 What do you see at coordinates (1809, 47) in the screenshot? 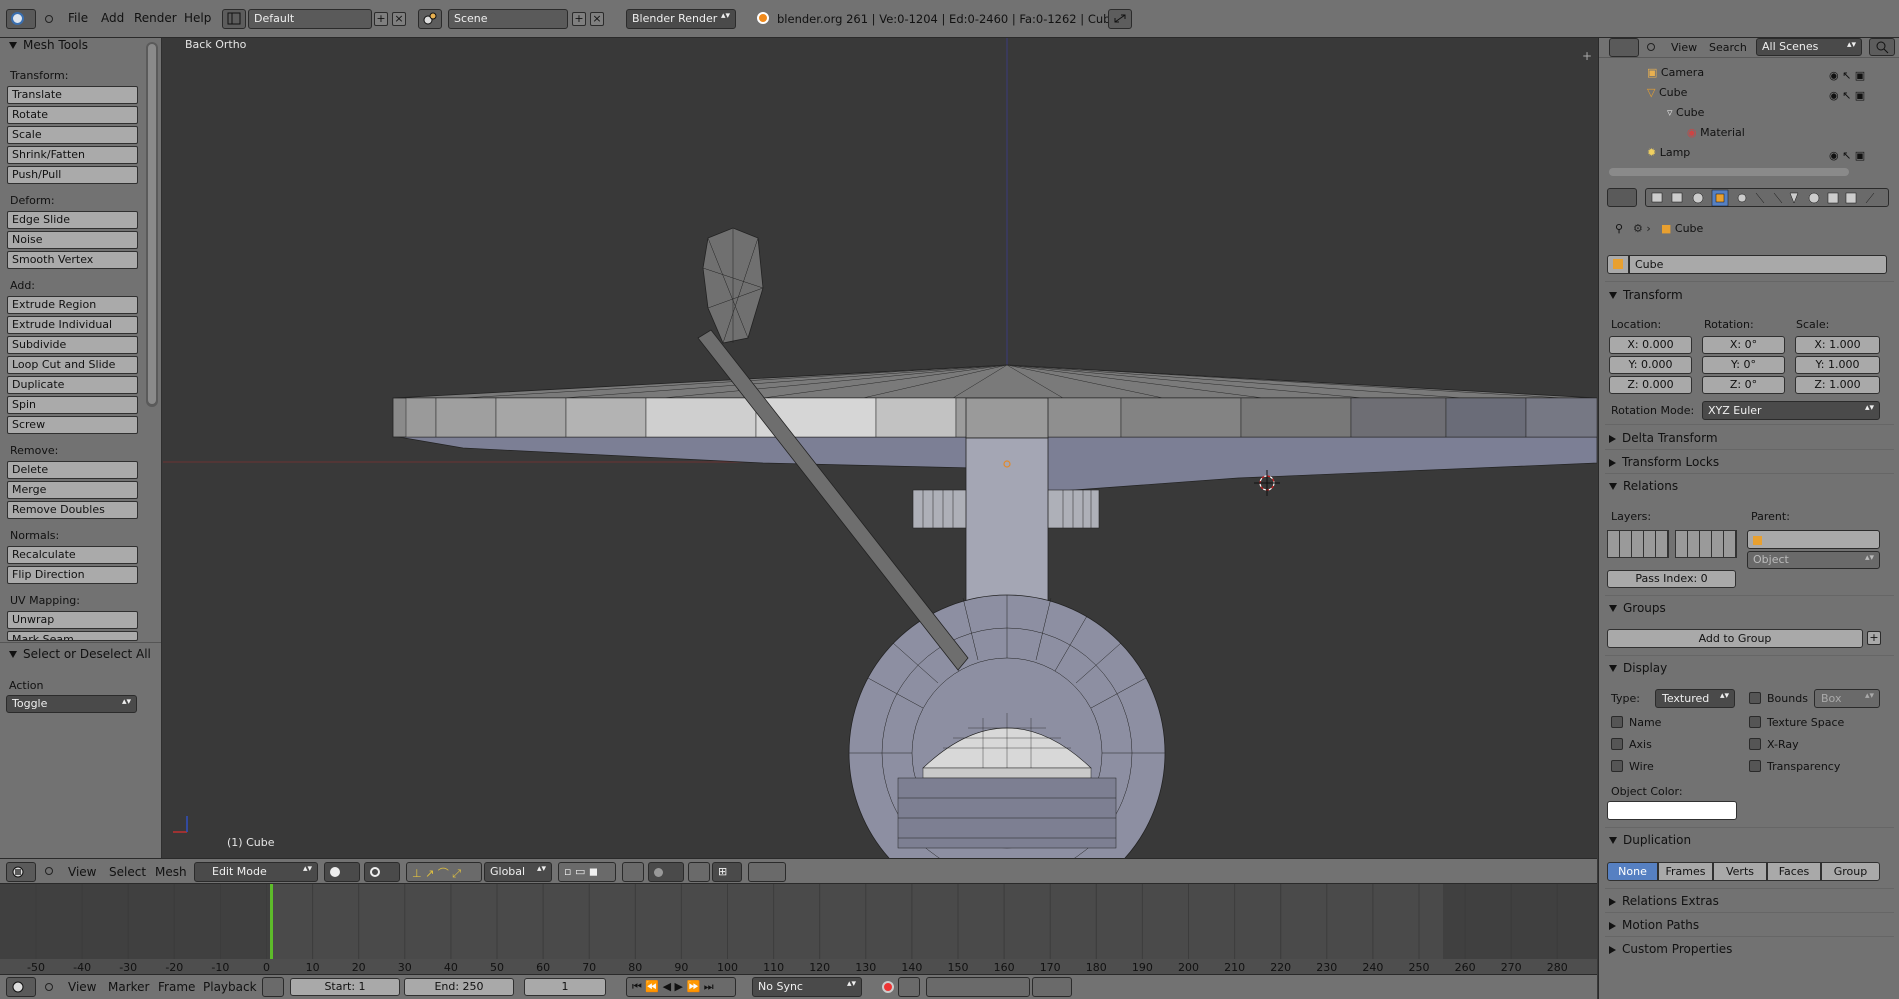
I see `display-filter-select: All Scenes ▴▾` at bounding box center [1809, 47].